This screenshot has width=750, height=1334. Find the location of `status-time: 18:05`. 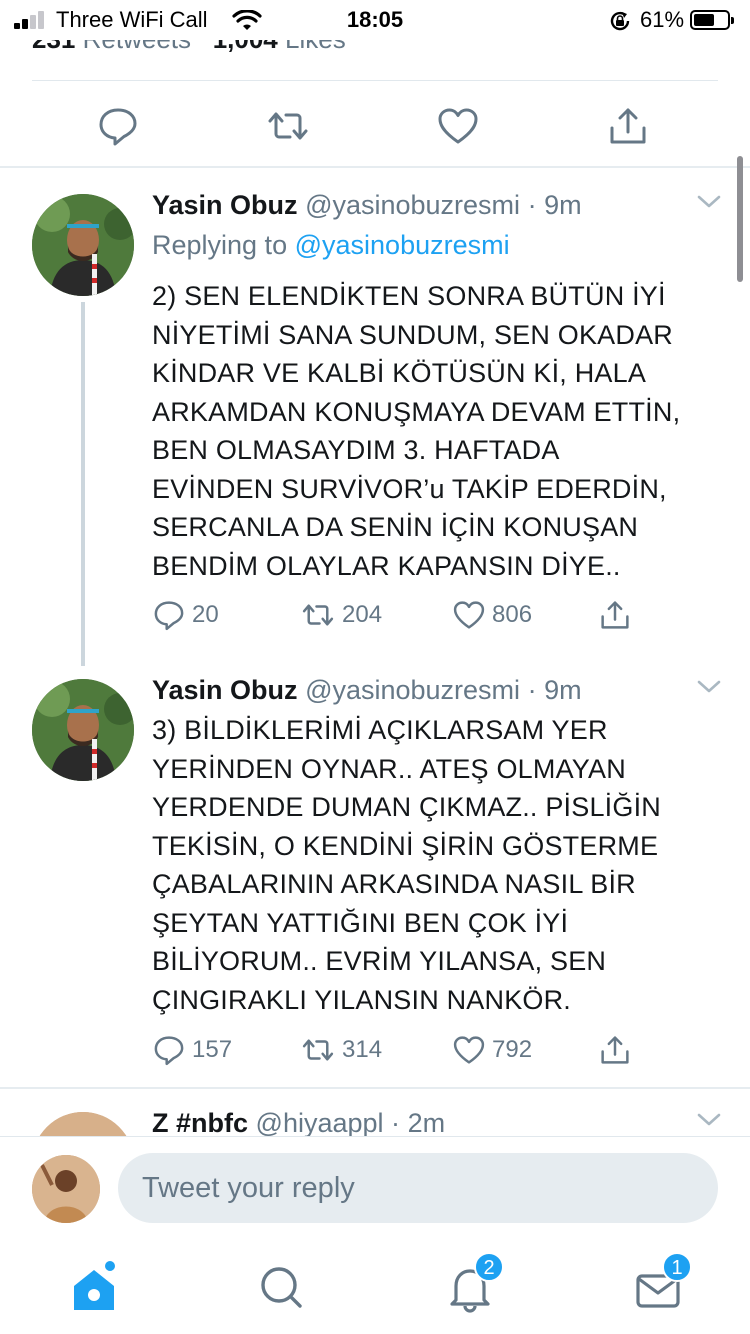

status-time: 18:05 is located at coordinates (375, 19).